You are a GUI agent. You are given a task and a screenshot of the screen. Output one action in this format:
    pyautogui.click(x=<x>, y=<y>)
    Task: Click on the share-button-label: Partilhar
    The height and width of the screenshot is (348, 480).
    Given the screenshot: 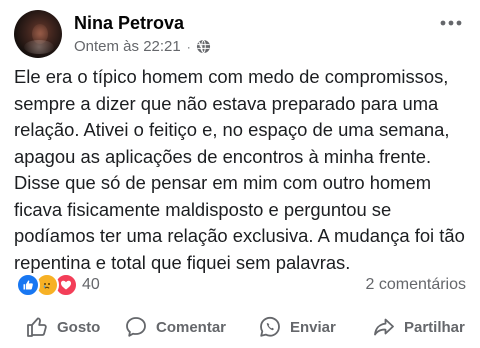 What is the action you would take?
    pyautogui.click(x=434, y=327)
    